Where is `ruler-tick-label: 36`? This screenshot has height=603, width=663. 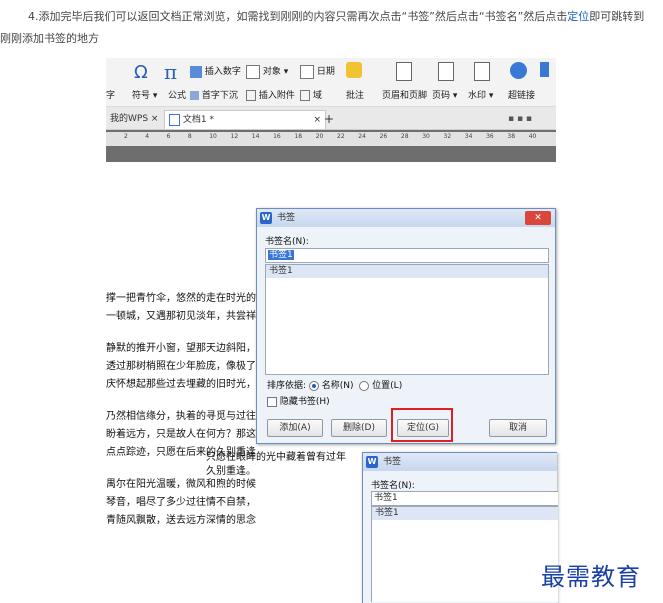 ruler-tick-label: 36 is located at coordinates (490, 136).